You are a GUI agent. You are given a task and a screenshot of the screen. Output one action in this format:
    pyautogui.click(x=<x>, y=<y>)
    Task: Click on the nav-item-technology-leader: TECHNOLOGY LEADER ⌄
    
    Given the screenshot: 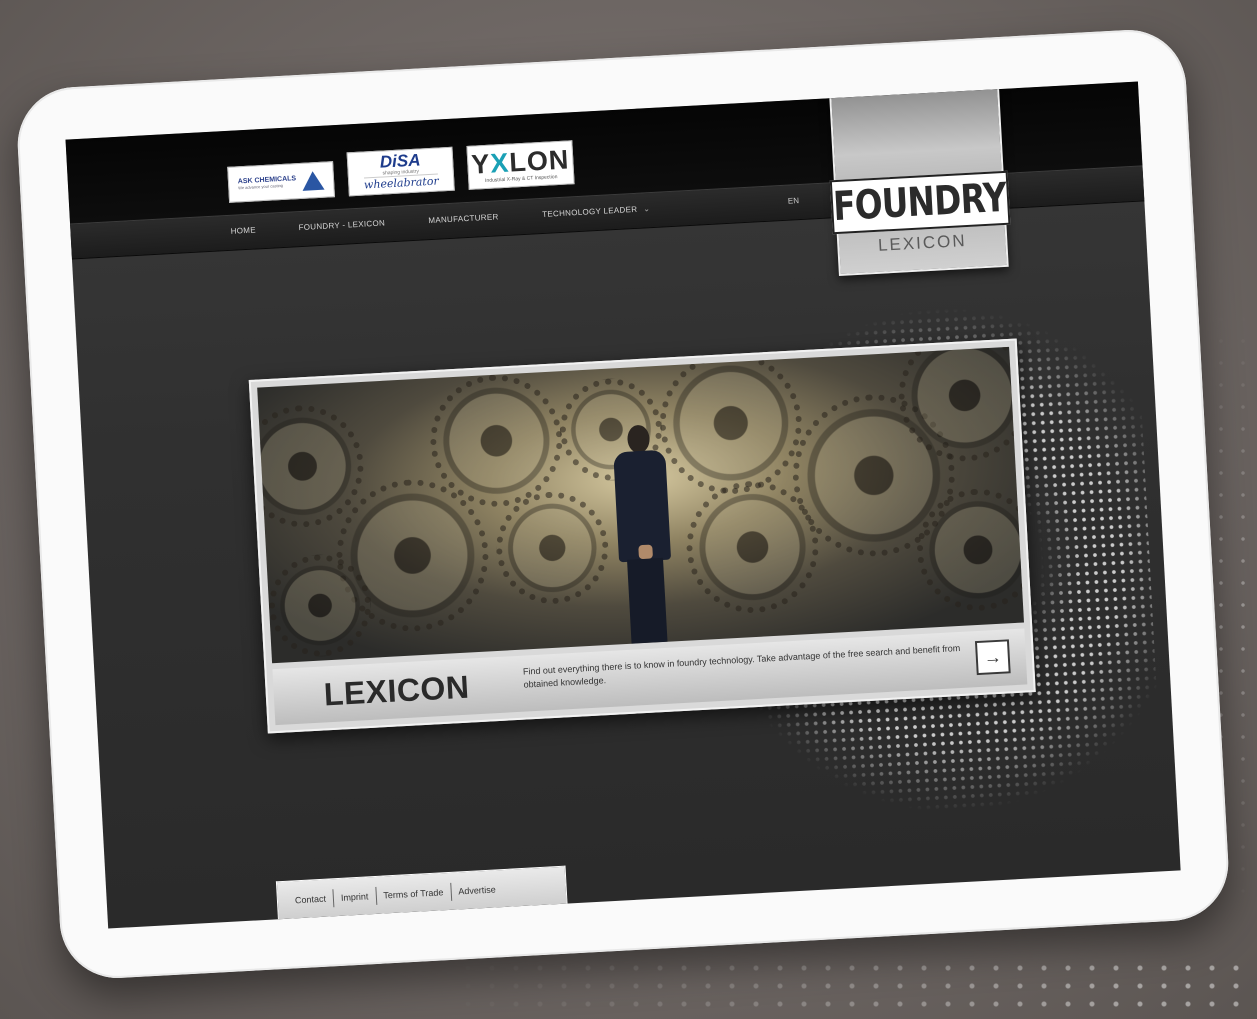 What is the action you would take?
    pyautogui.click(x=596, y=211)
    